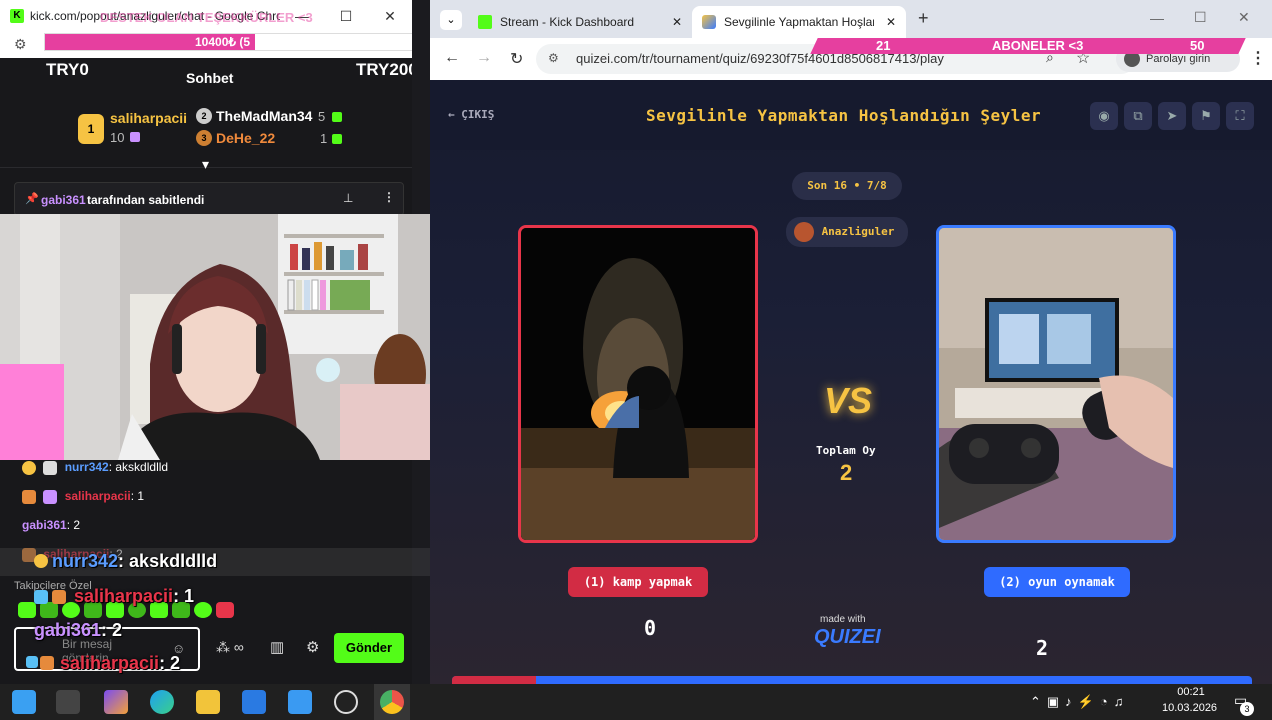  Describe the element at coordinates (1206, 116) in the screenshot. I see `flag-icon: ⚑` at that location.